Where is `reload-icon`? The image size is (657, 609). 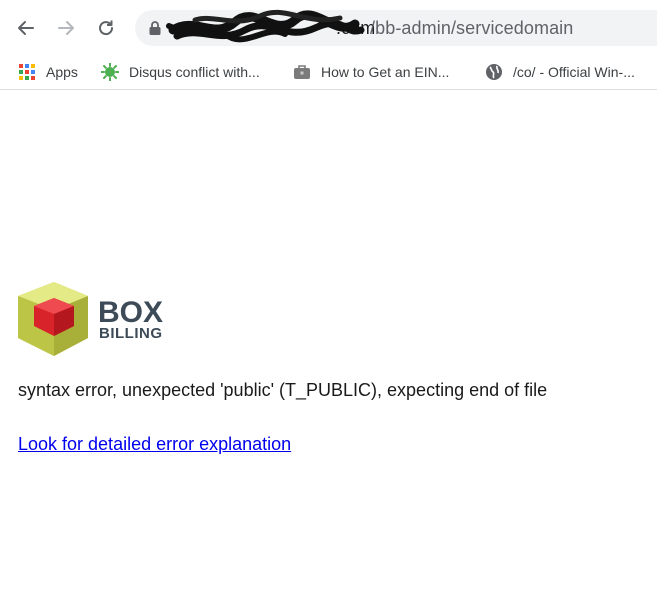 reload-icon is located at coordinates (106, 28).